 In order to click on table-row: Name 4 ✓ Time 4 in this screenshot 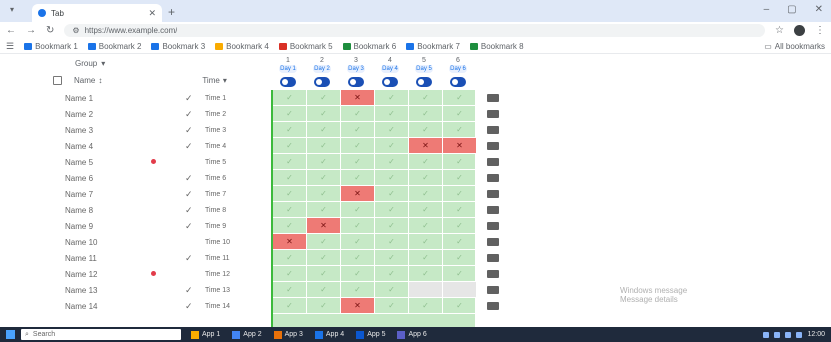, I will do `click(158, 146)`.